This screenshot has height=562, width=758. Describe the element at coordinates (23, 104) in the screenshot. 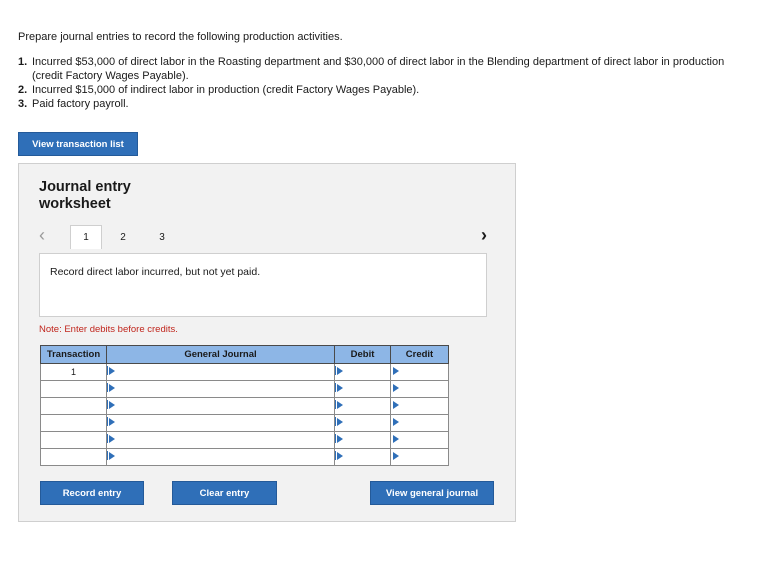

I see `activity-number: 3.` at that location.